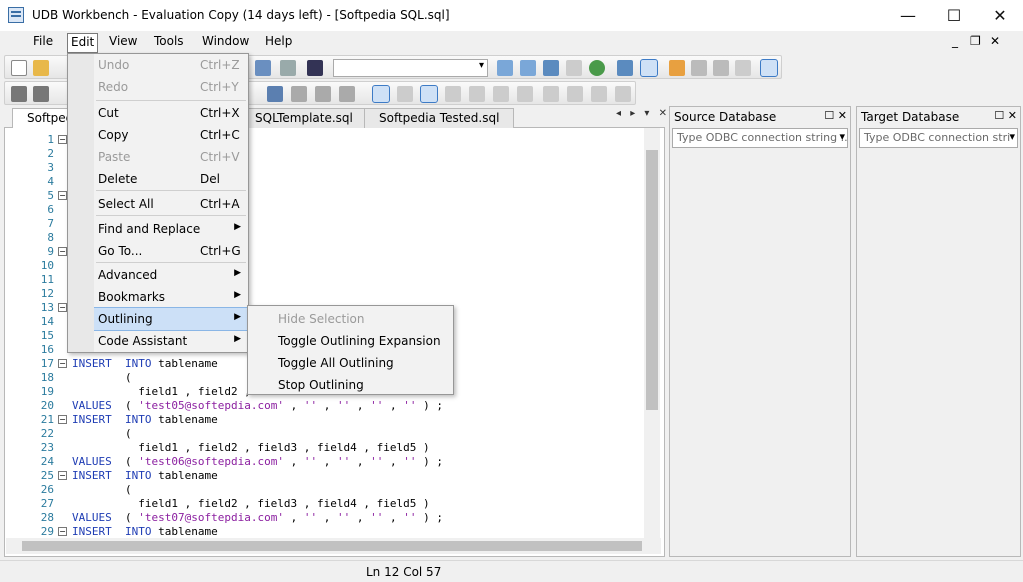 The image size is (1023, 582). What do you see at coordinates (501, 94) in the screenshot?
I see `sort-asc-icon` at bounding box center [501, 94].